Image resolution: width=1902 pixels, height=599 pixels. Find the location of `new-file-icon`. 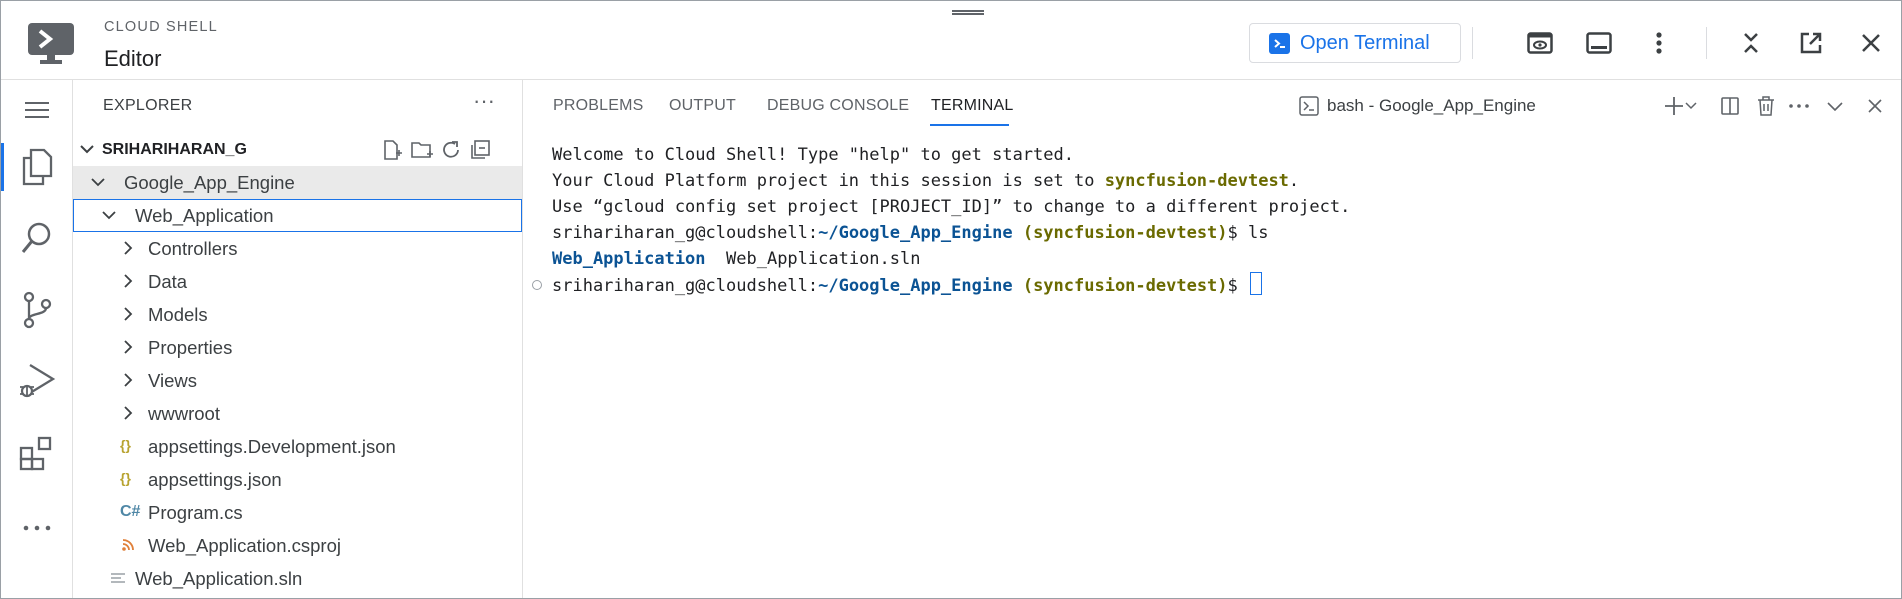

new-file-icon is located at coordinates (392, 150).